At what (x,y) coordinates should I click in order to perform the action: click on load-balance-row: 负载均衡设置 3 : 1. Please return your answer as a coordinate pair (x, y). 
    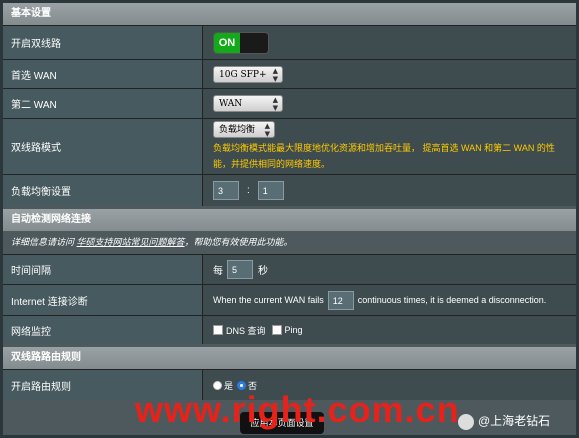
    Looking at the image, I should click on (289, 190).